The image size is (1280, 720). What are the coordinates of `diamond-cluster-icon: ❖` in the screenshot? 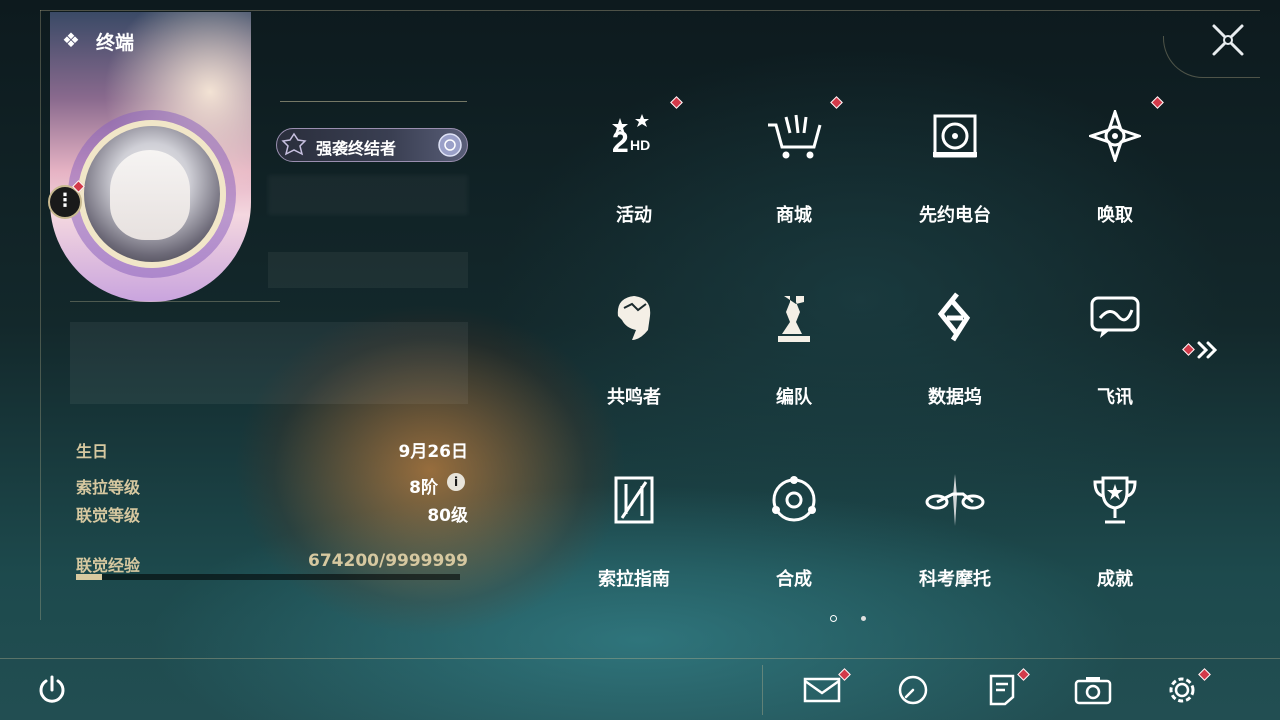 It's located at (71, 40).